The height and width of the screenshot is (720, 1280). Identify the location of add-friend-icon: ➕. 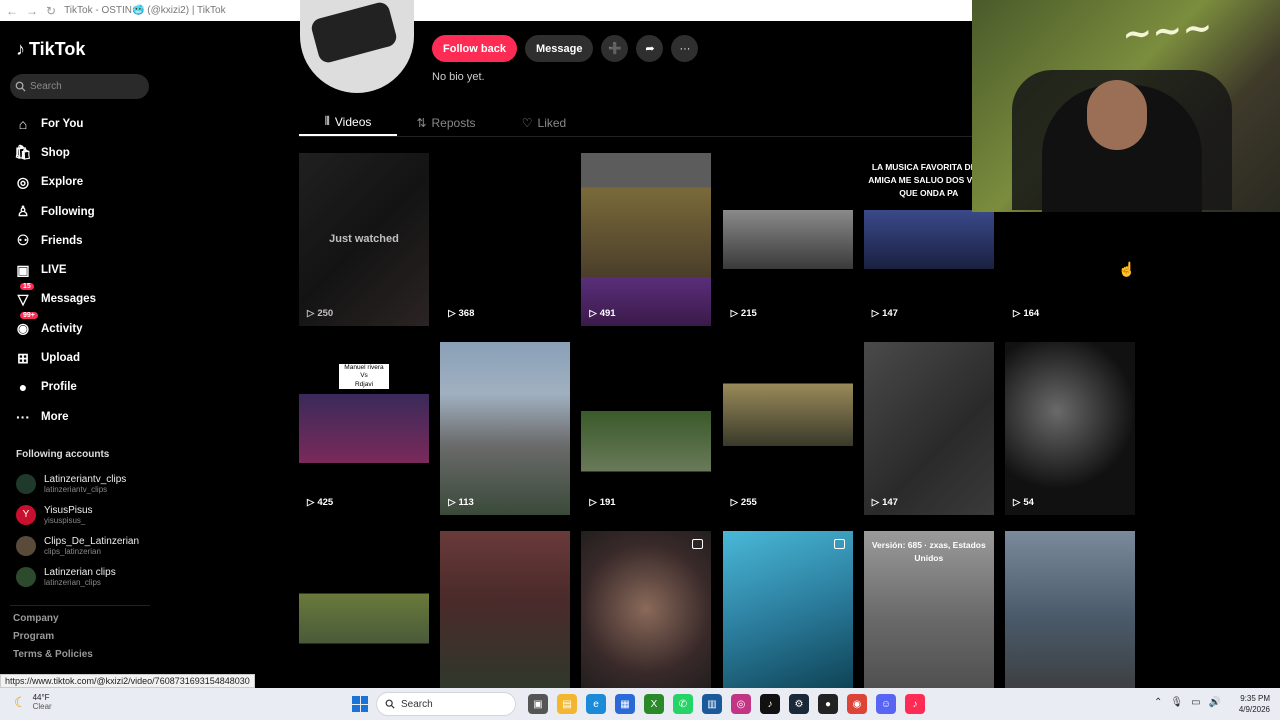
(615, 48).